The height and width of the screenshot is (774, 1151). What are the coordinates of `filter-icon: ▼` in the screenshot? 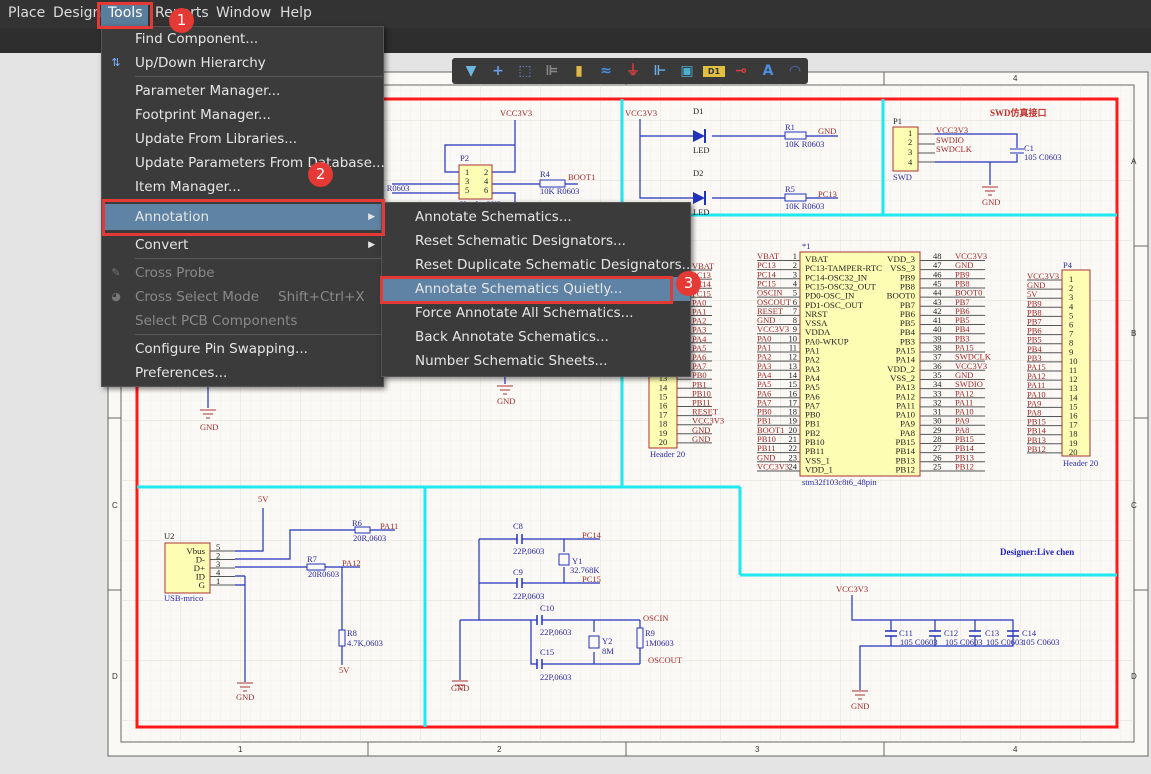 It's located at (471, 71).